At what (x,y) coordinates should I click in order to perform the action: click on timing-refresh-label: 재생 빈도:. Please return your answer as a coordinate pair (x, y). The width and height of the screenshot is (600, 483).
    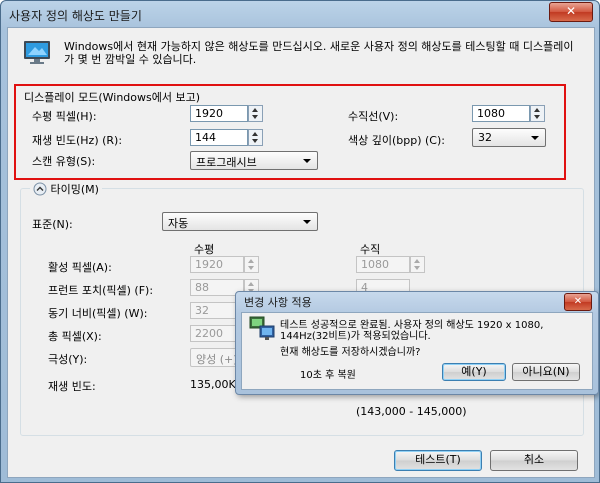
    Looking at the image, I should click on (72, 386).